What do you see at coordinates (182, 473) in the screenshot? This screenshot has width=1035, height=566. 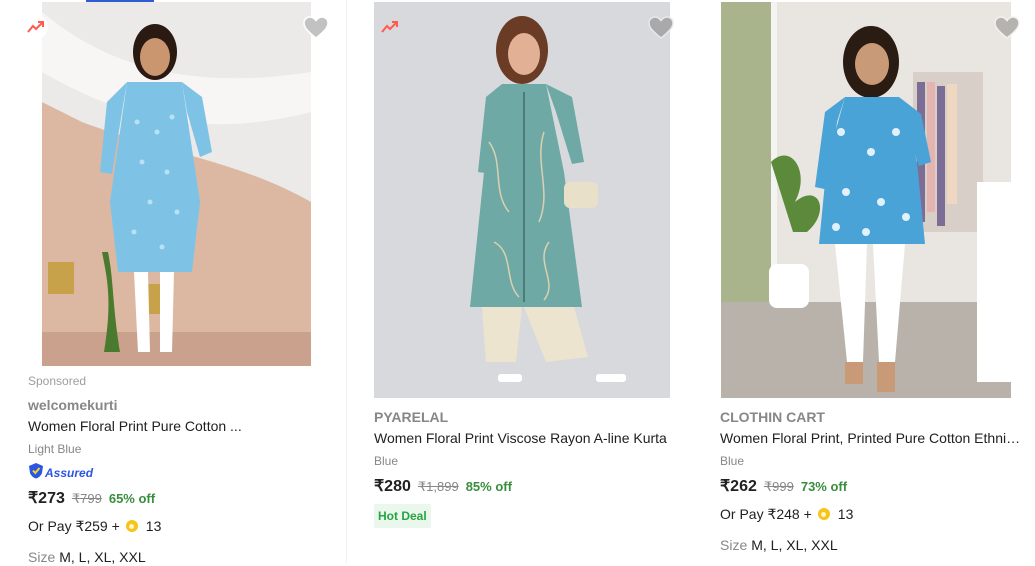 I see `assured-badge: Assured` at bounding box center [182, 473].